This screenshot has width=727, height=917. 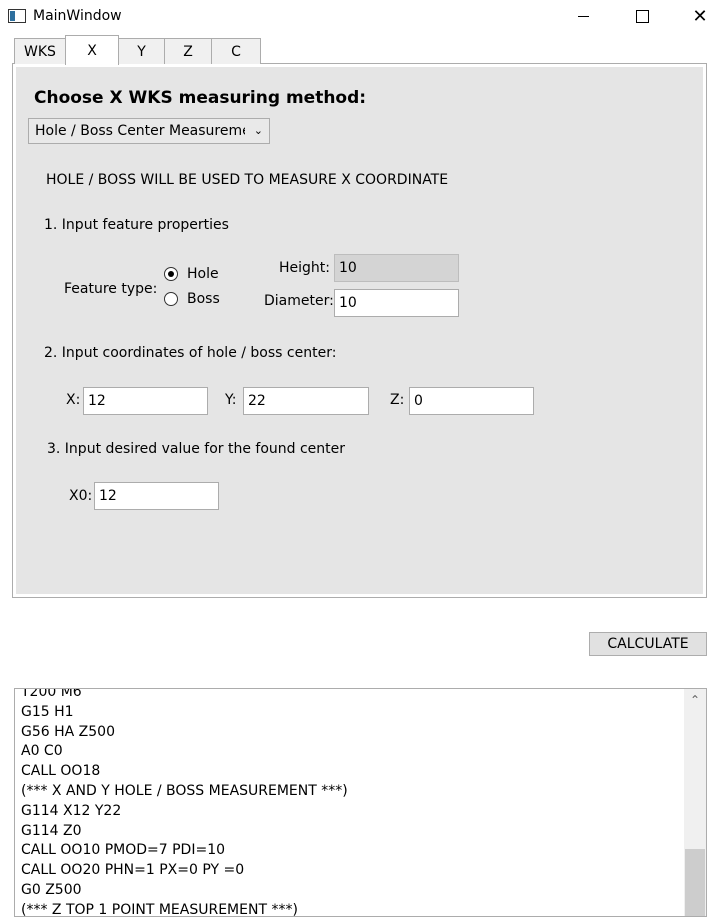 I want to click on y-coord-field, so click(x=306, y=401).